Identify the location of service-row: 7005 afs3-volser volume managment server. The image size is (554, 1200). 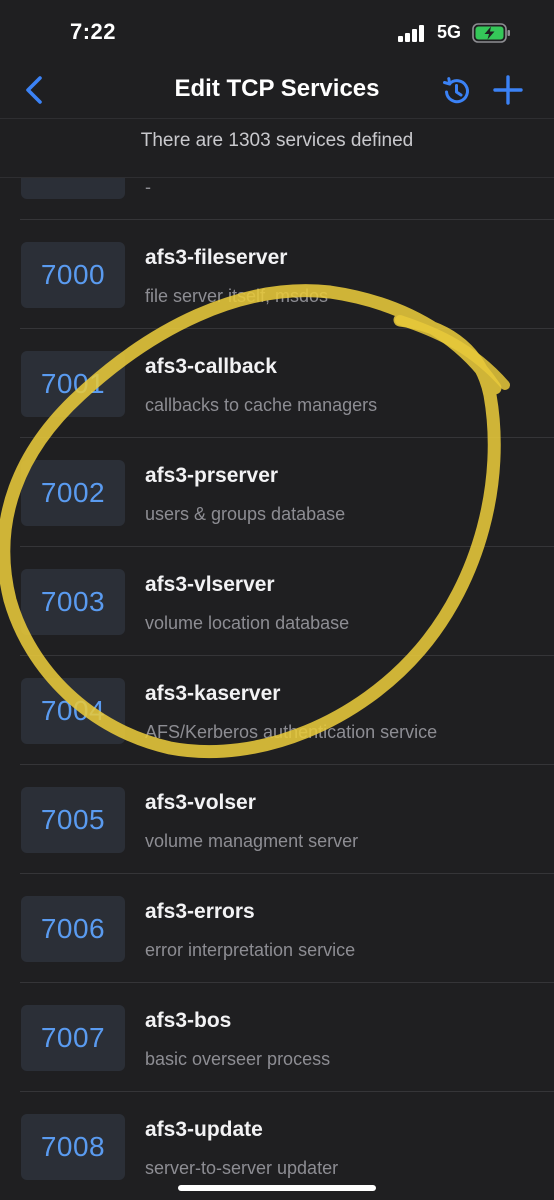
(277, 819).